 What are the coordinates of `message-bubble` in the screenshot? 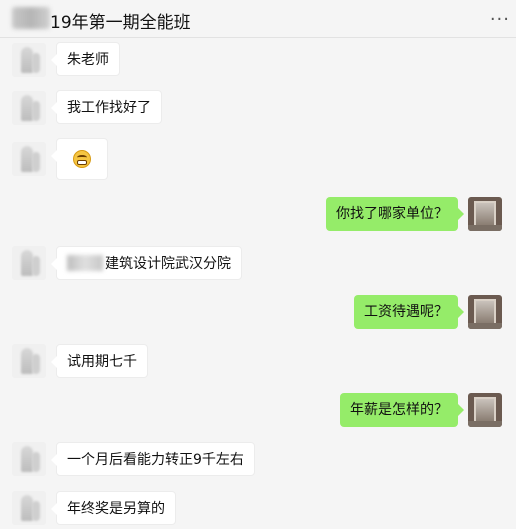 It's located at (79, 159).